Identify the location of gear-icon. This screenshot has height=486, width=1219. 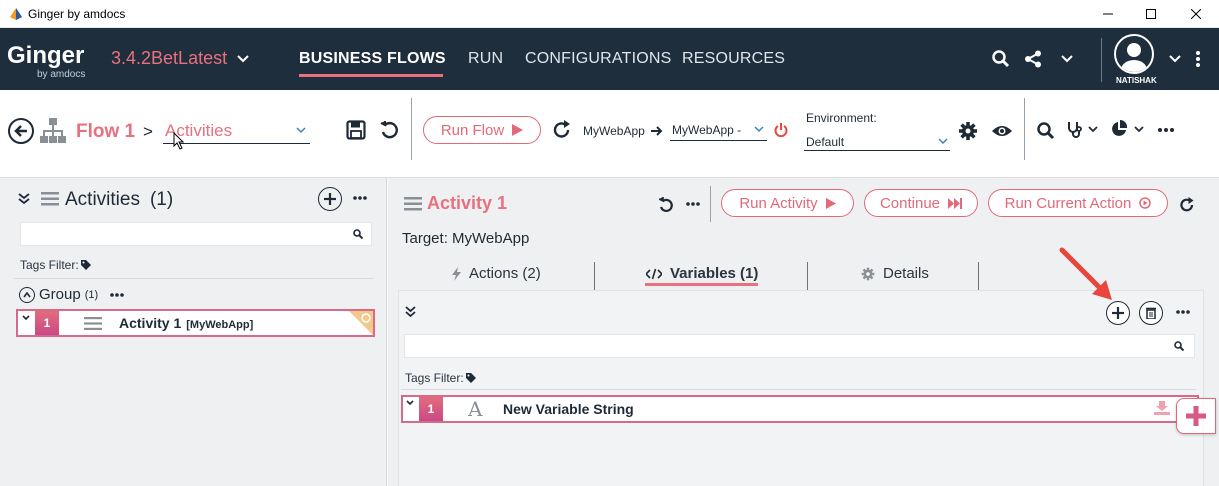
(968, 131).